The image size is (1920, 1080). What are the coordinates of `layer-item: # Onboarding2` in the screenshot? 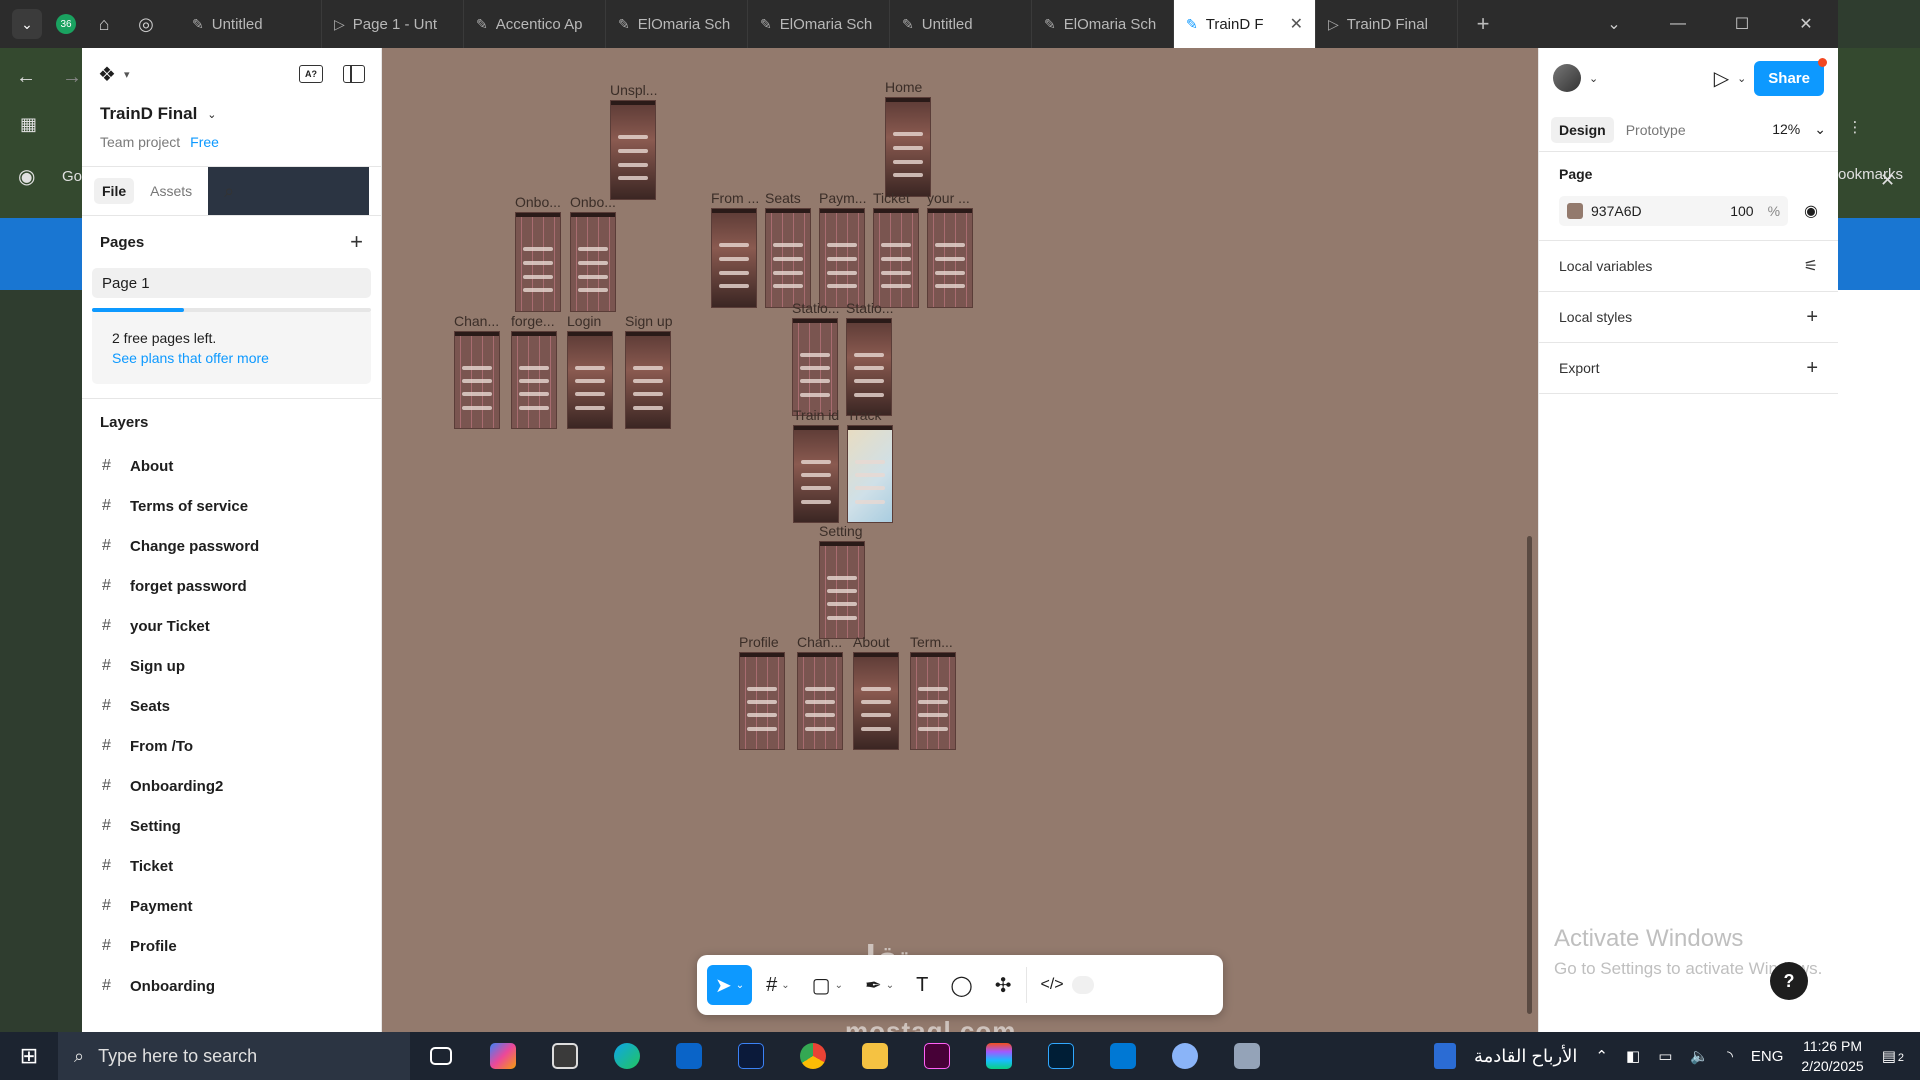 It's located at (231, 786).